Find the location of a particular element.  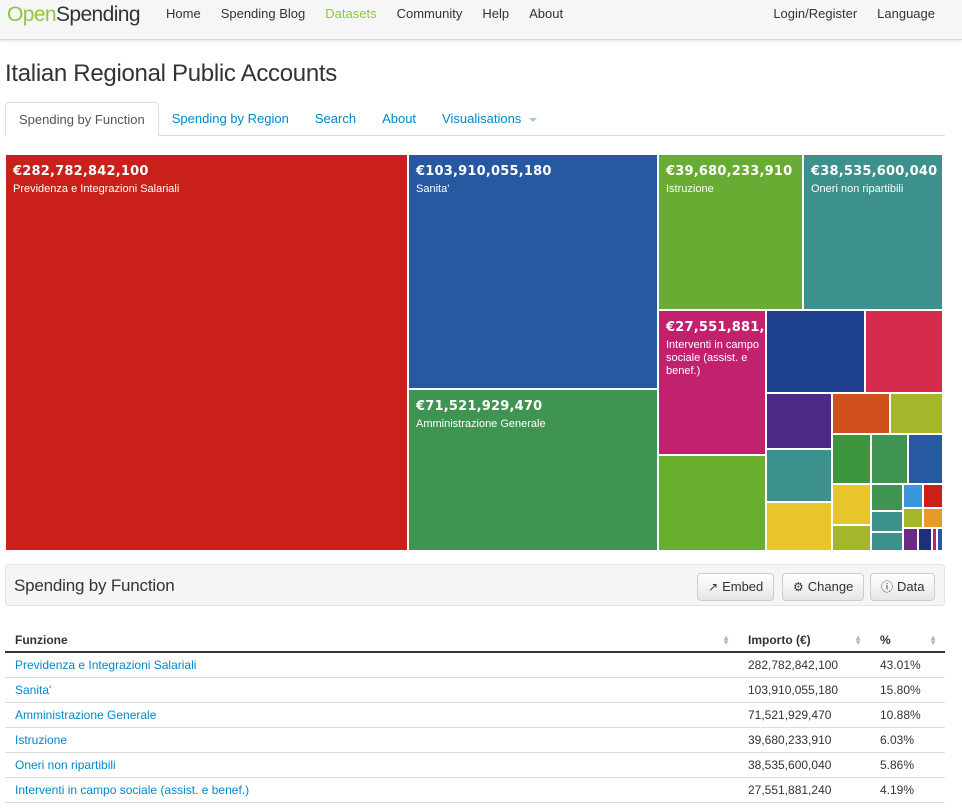

chevron-down-icon is located at coordinates (533, 119).